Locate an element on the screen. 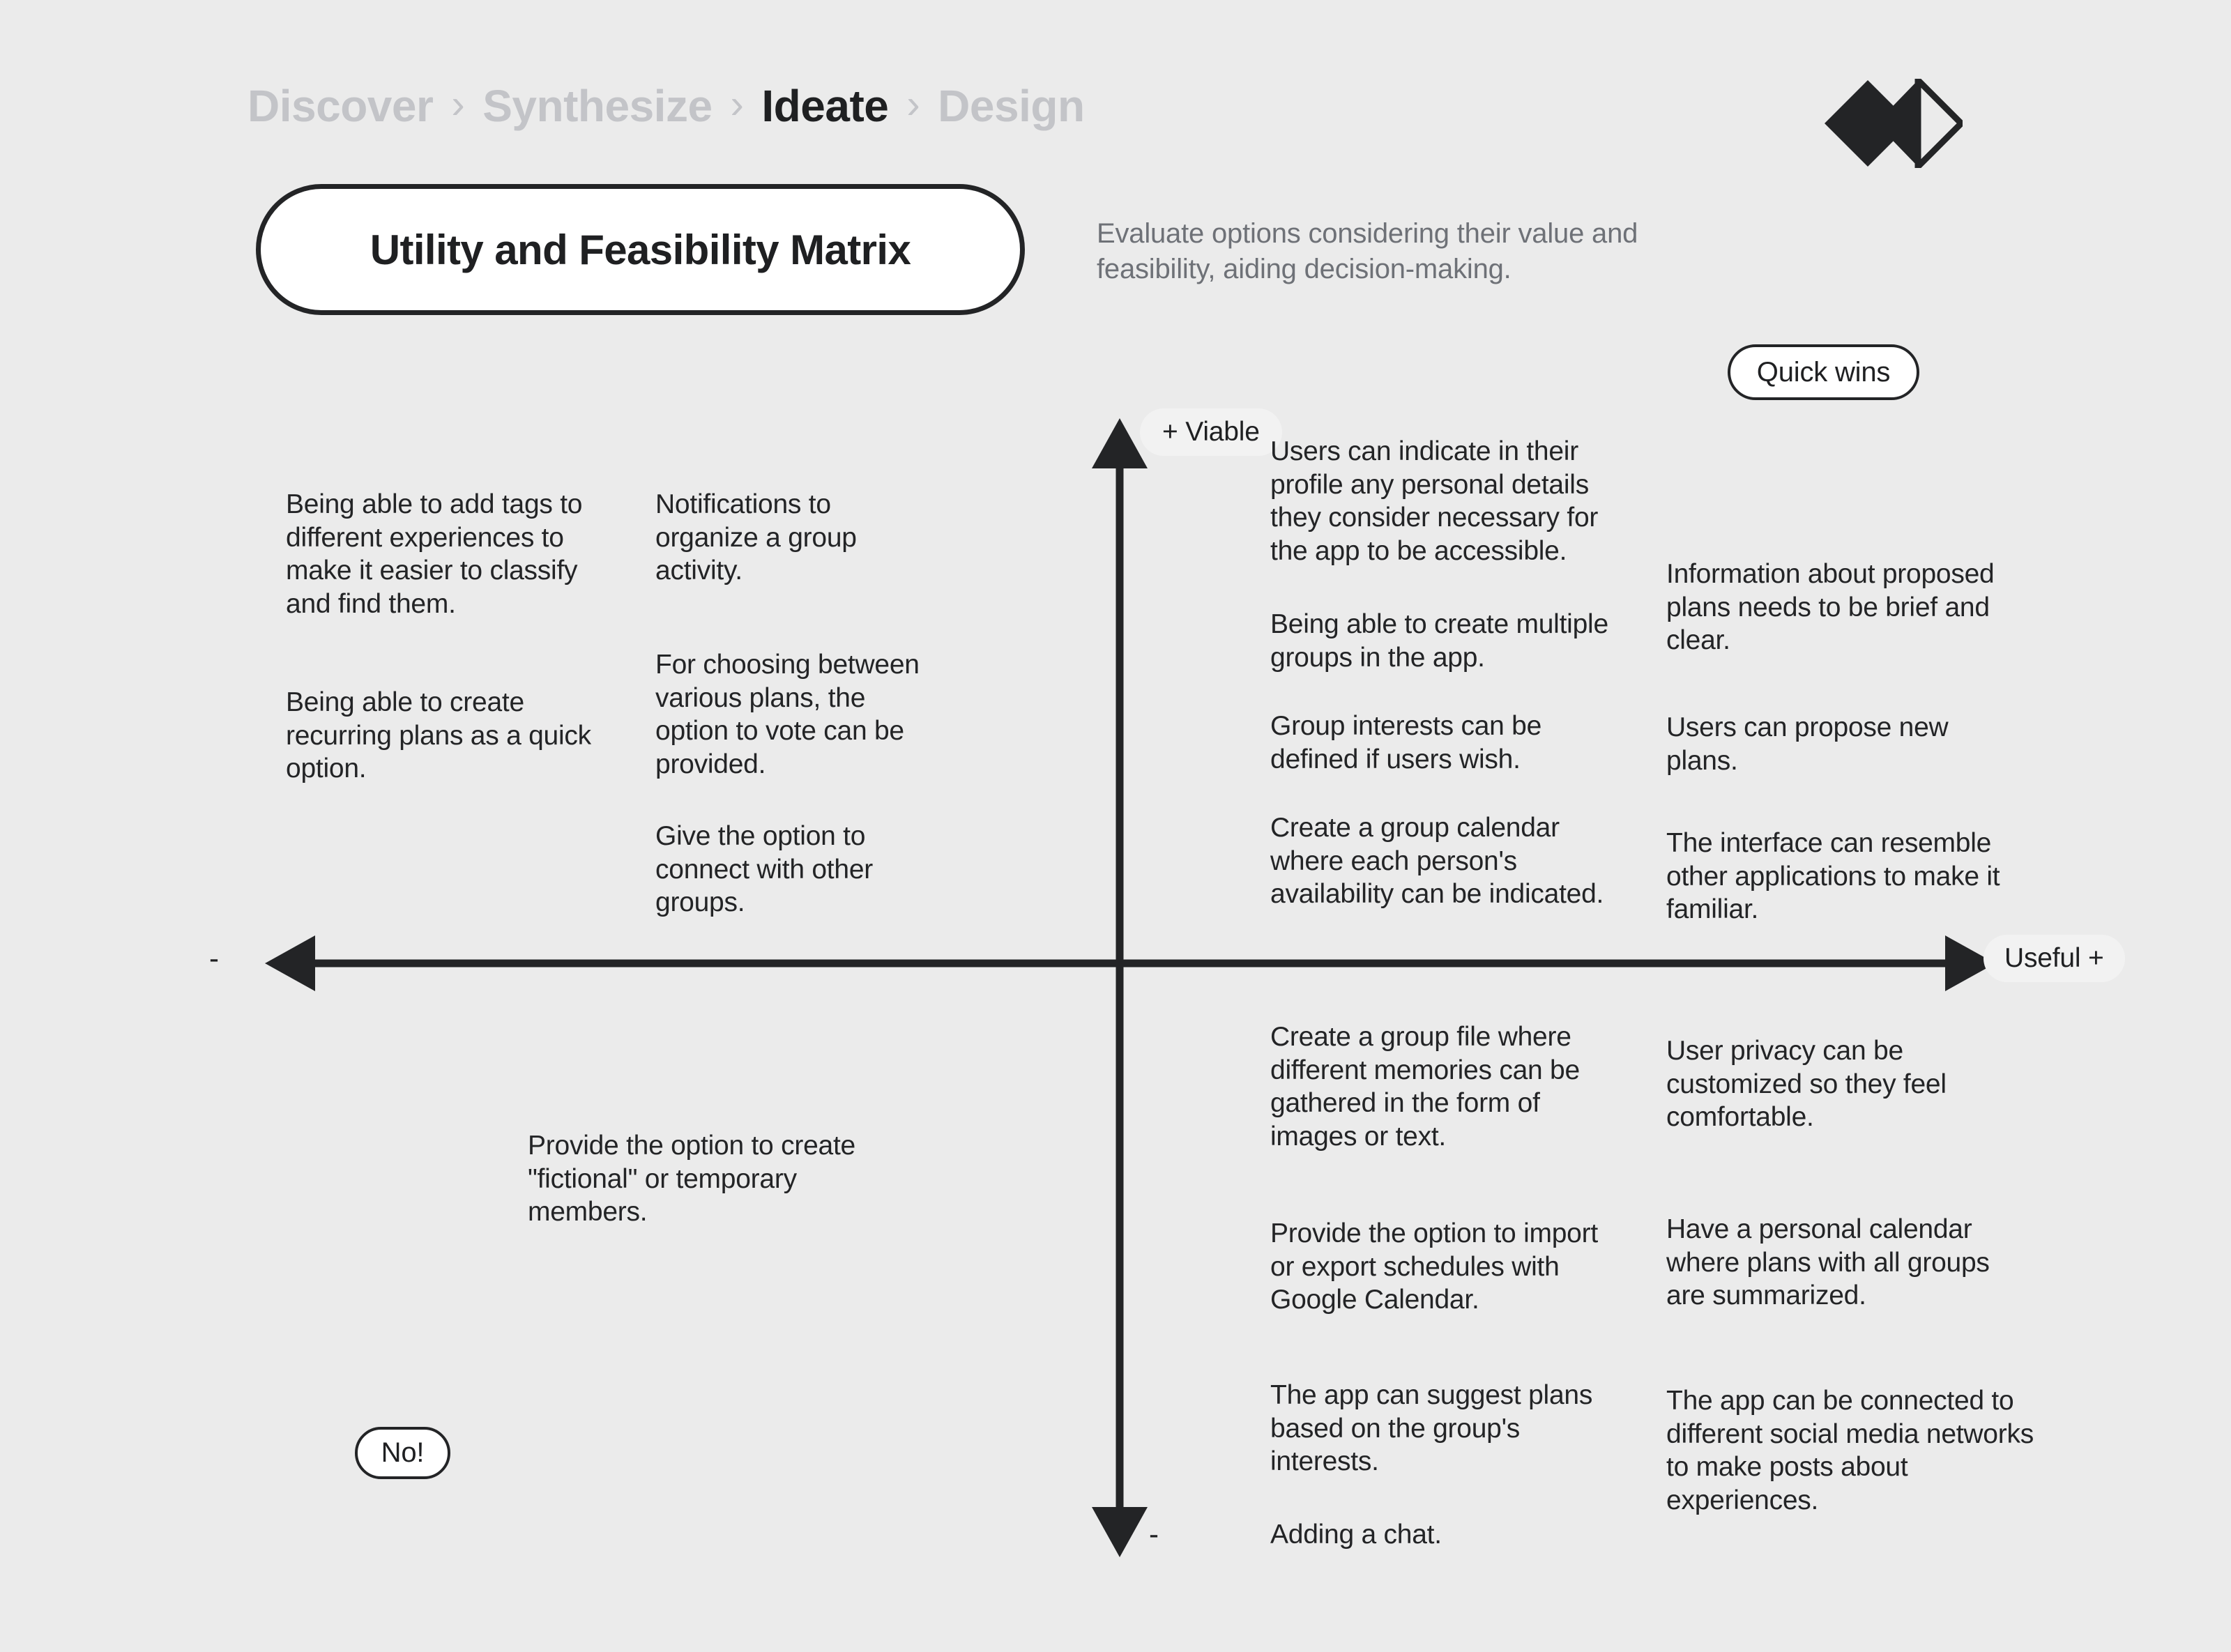  quick-wins-label: Quick wins is located at coordinates (1823, 372).